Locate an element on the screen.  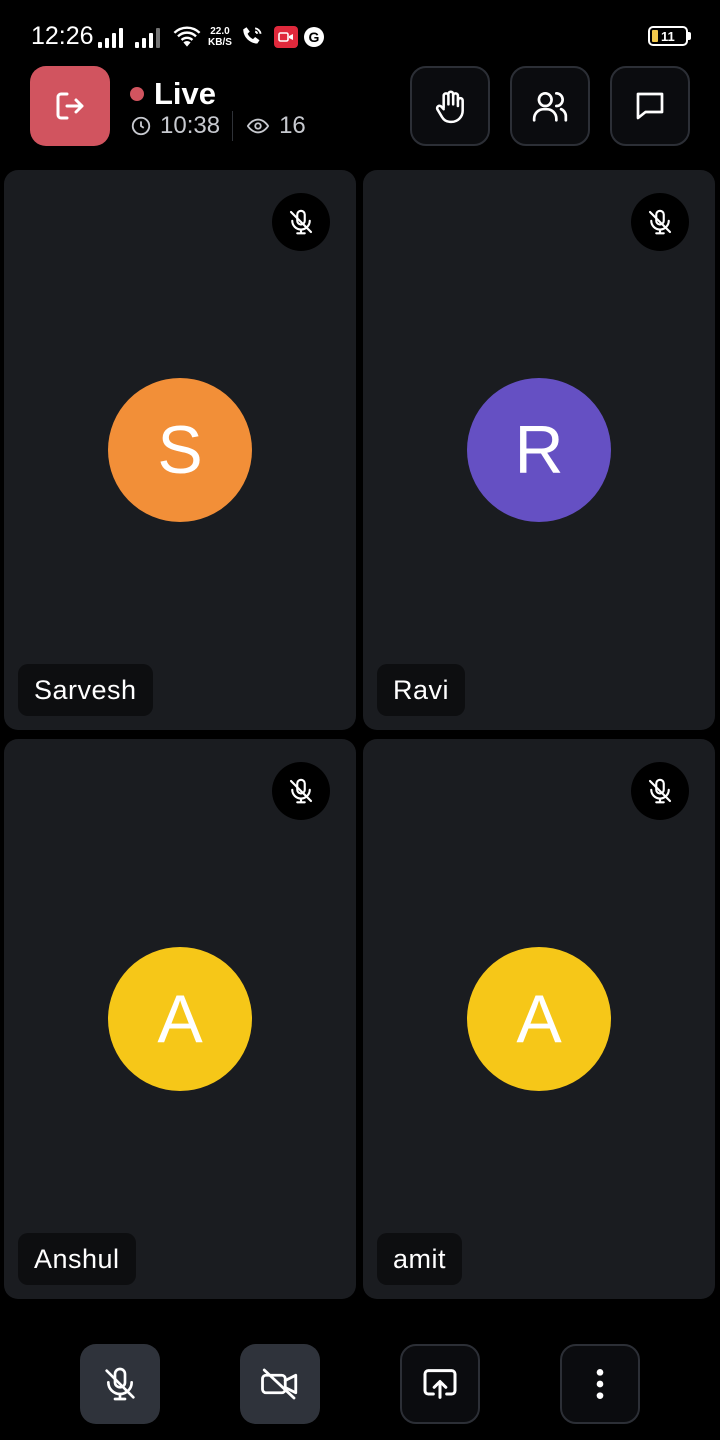
battery-indicator: 11 is located at coordinates (669, 36).